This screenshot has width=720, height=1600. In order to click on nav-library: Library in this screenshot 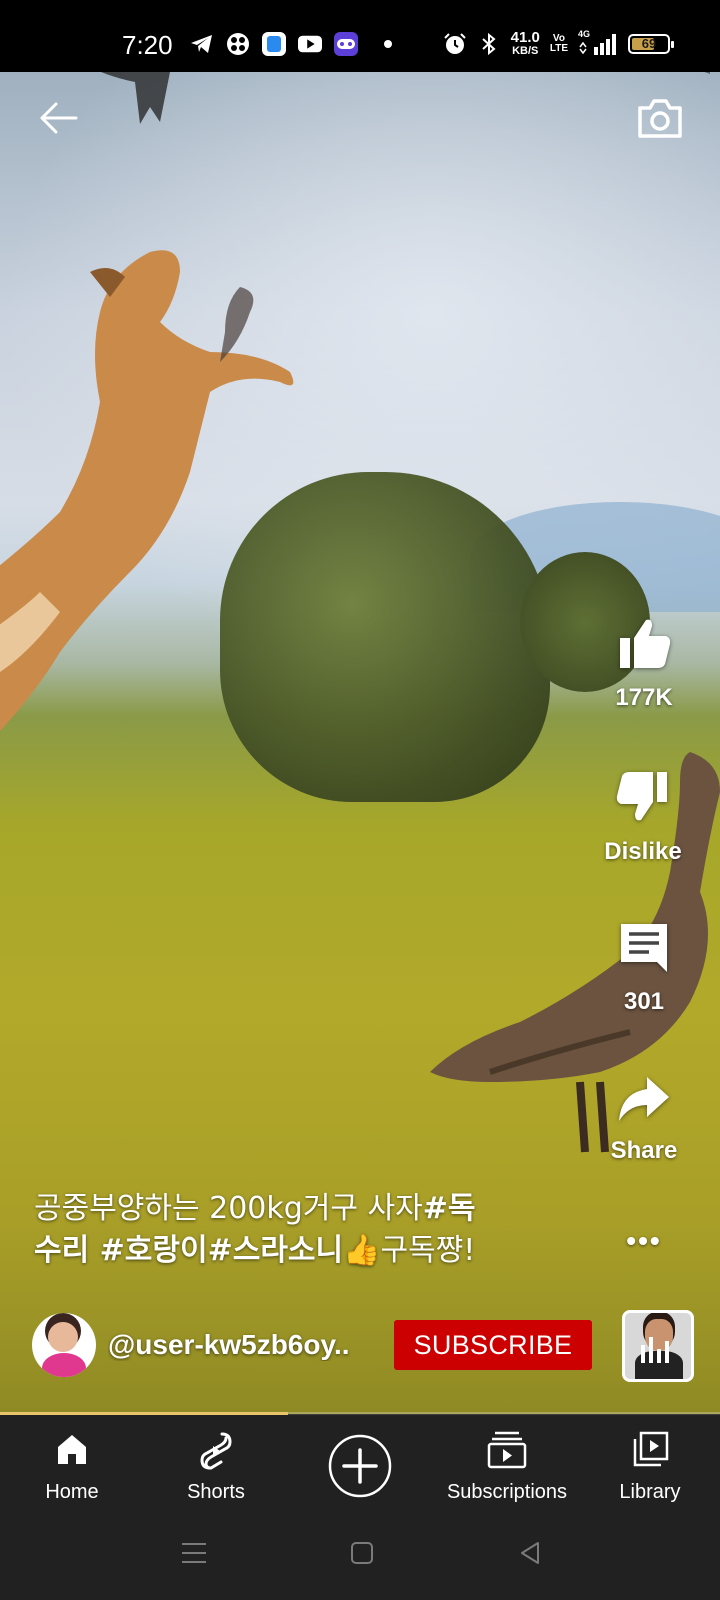, I will do `click(650, 1466)`.